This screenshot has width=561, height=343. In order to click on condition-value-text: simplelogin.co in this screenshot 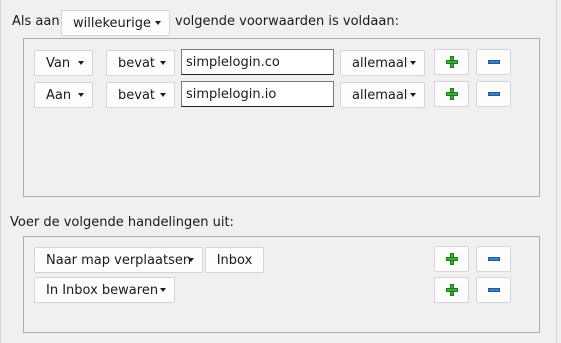, I will do `click(233, 62)`.